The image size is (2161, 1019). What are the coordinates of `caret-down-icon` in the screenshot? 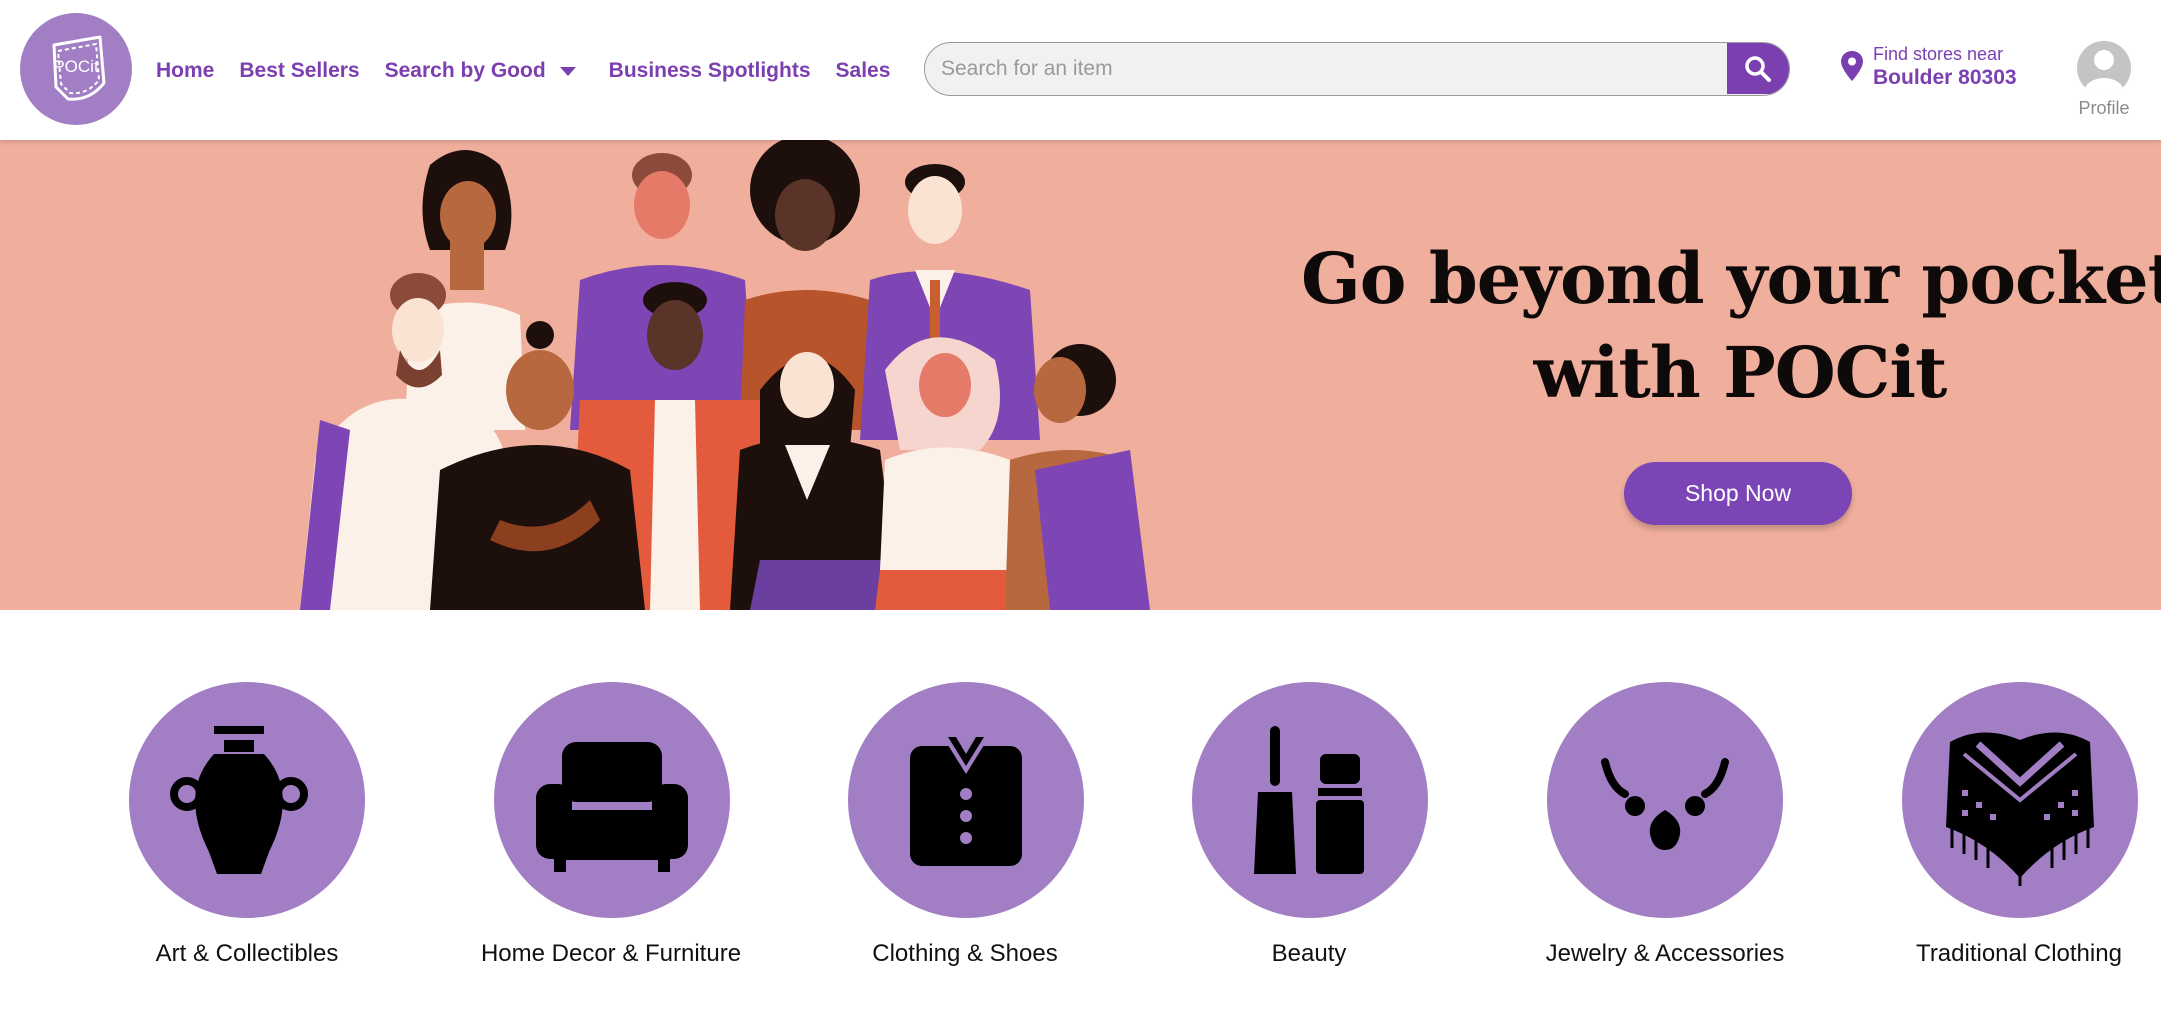 It's located at (567, 71).